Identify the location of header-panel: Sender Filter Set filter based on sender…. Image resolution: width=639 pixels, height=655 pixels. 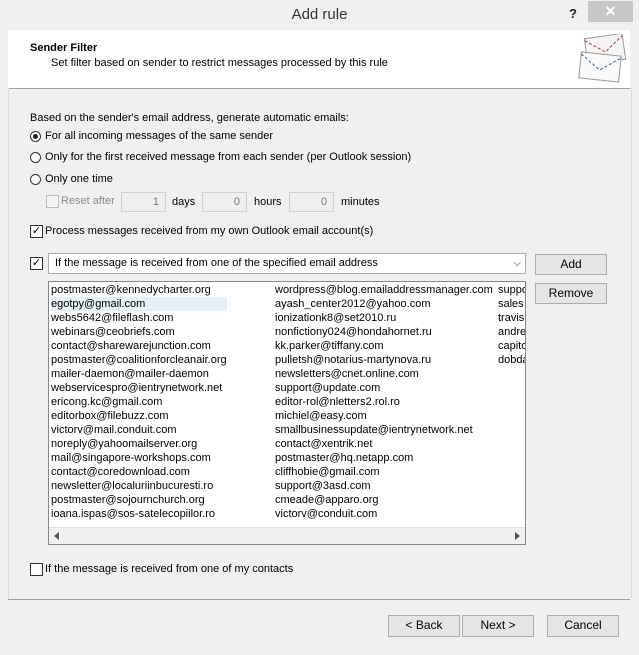
(319, 59).